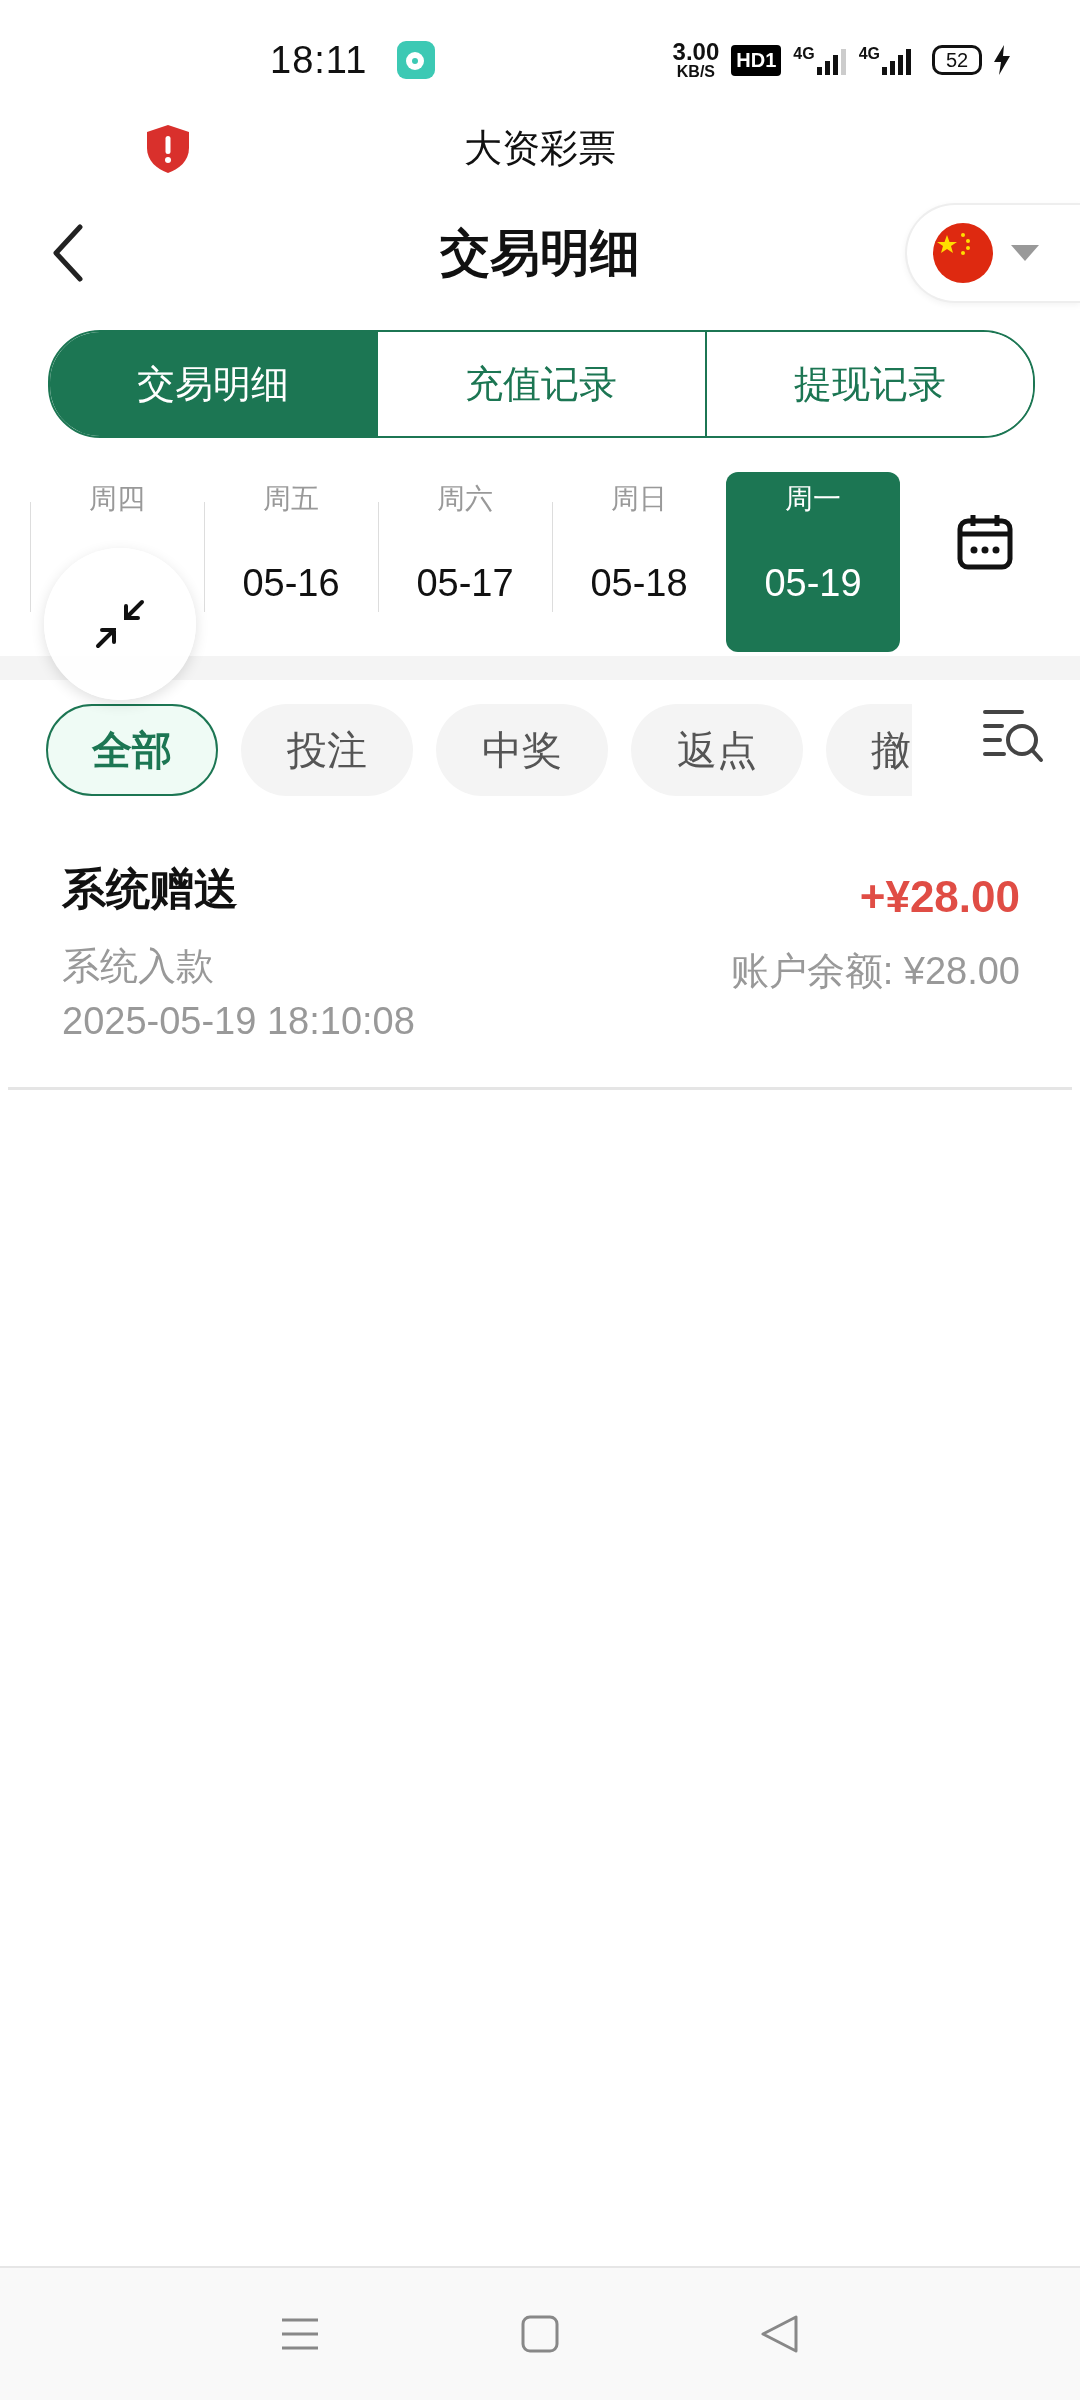  I want to click on flag-icon, so click(963, 253).